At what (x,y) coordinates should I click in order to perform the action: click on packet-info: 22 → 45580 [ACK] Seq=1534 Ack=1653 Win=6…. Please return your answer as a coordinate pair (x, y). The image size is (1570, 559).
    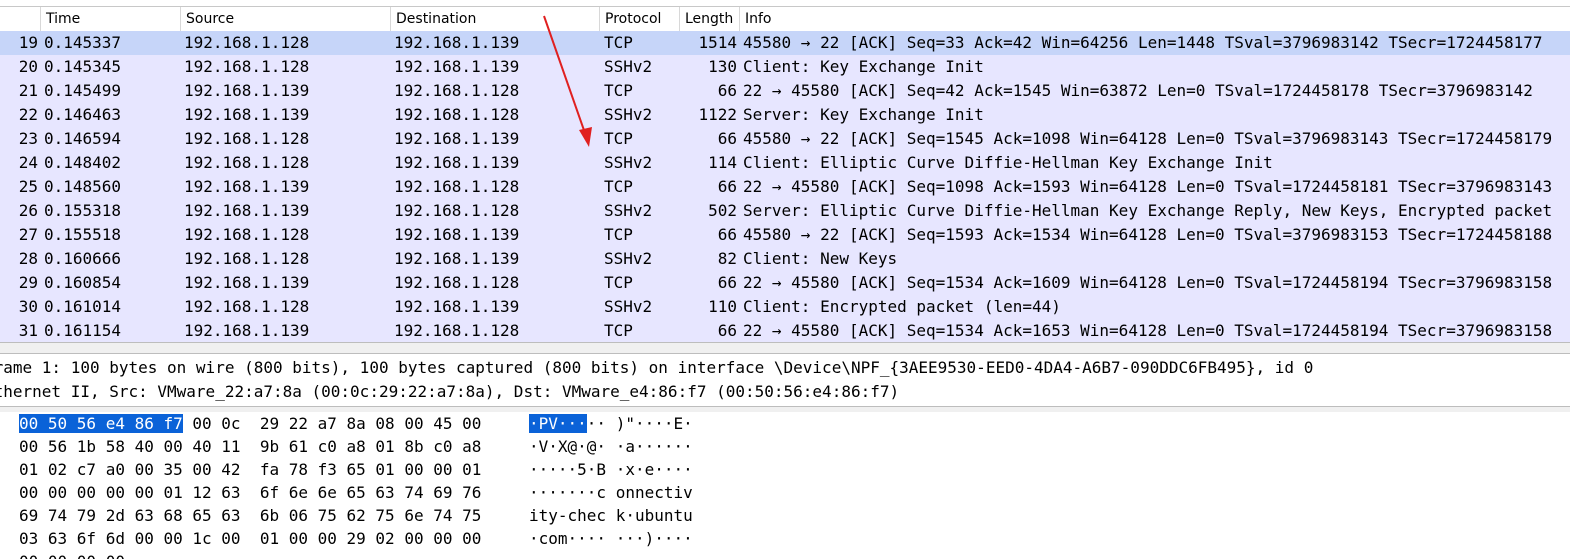
    Looking at the image, I should click on (1148, 330).